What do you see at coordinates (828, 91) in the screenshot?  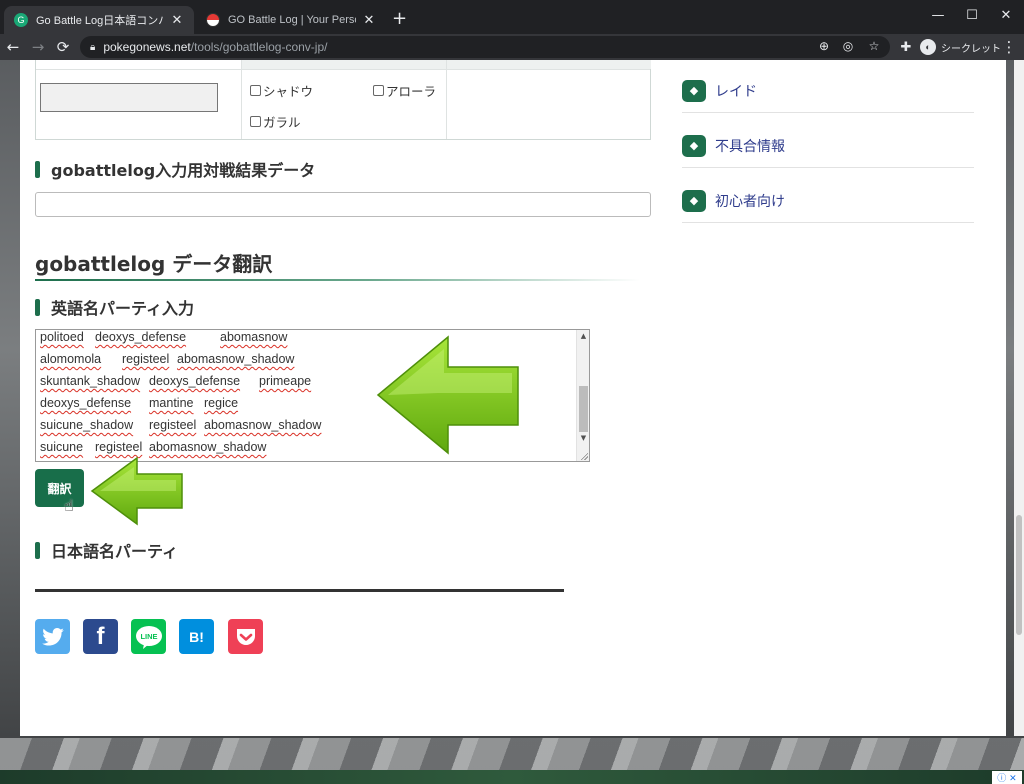 I see `sidebar-item-raid: ◆ レイド` at bounding box center [828, 91].